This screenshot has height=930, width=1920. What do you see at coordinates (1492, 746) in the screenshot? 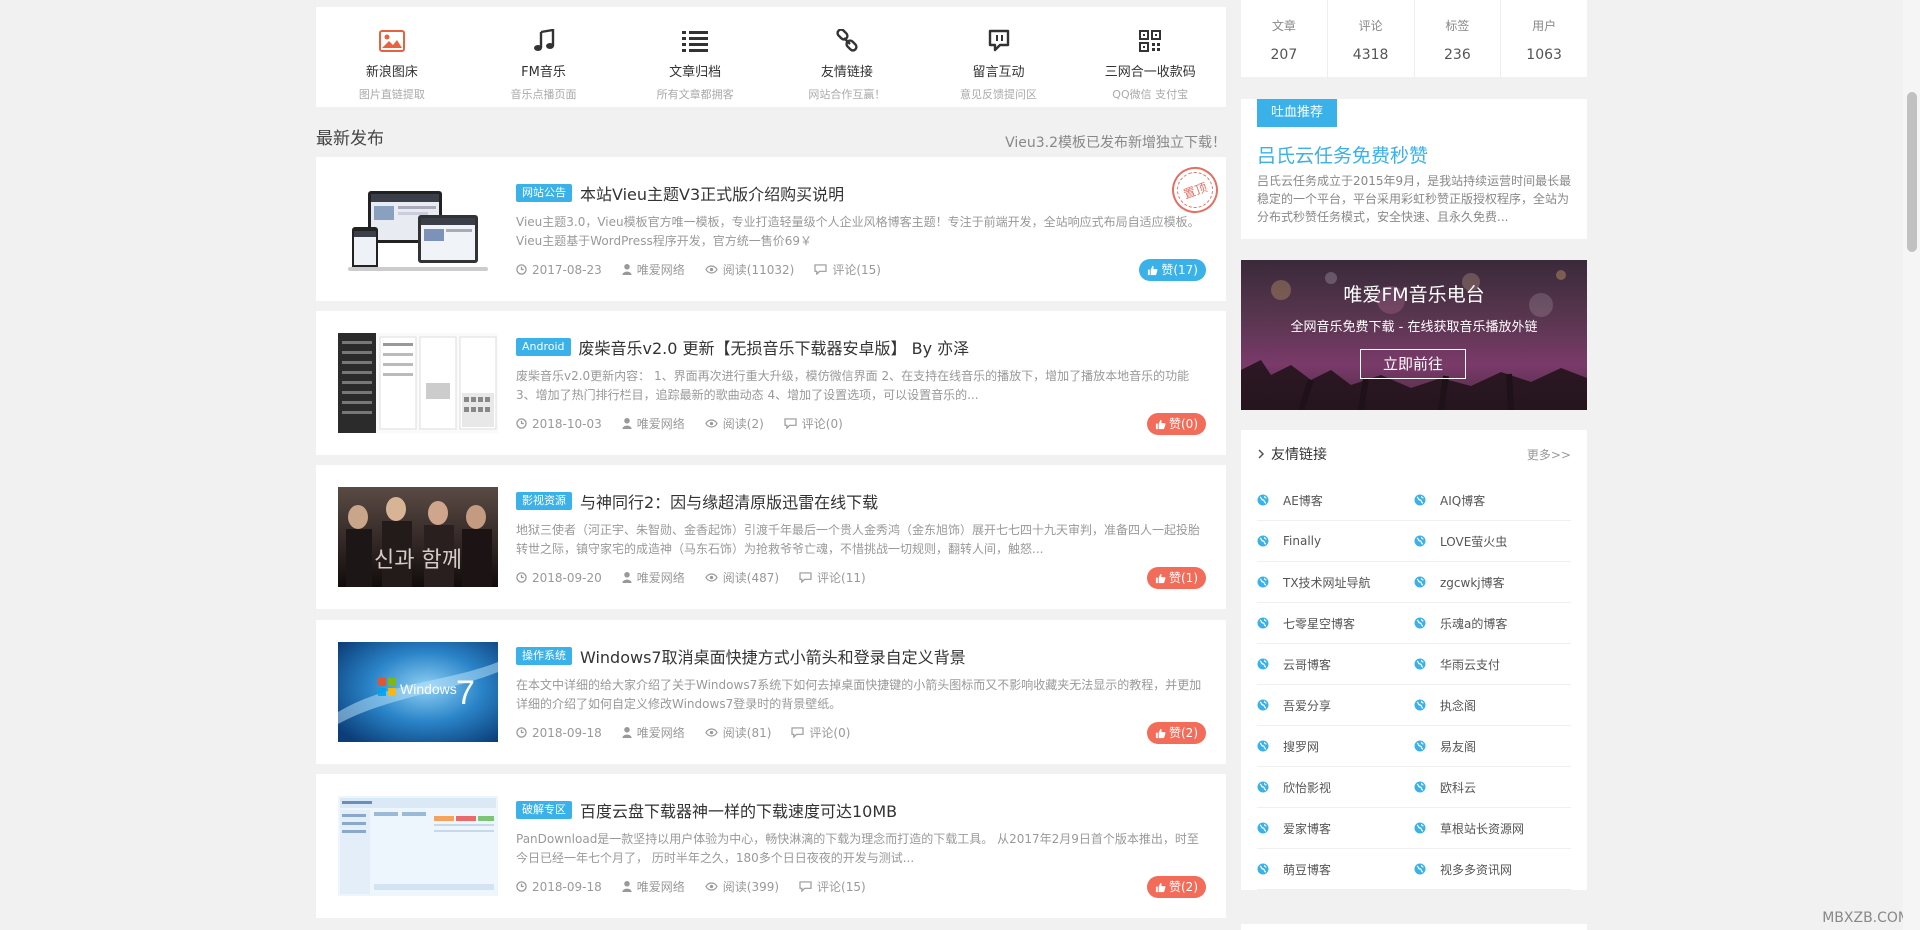
I see `friend-link-item: 易友阁` at bounding box center [1492, 746].